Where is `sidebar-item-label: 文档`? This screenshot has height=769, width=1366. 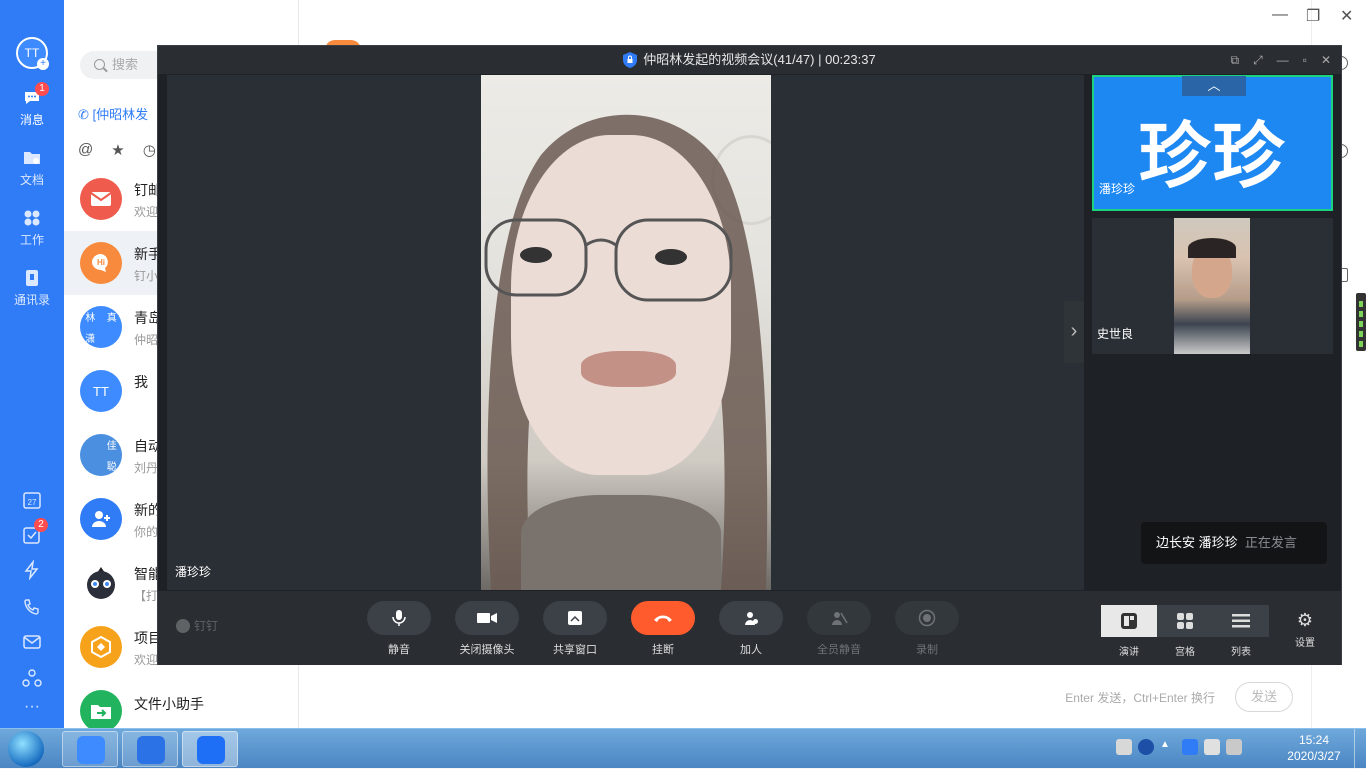 sidebar-item-label: 文档 is located at coordinates (31, 180).